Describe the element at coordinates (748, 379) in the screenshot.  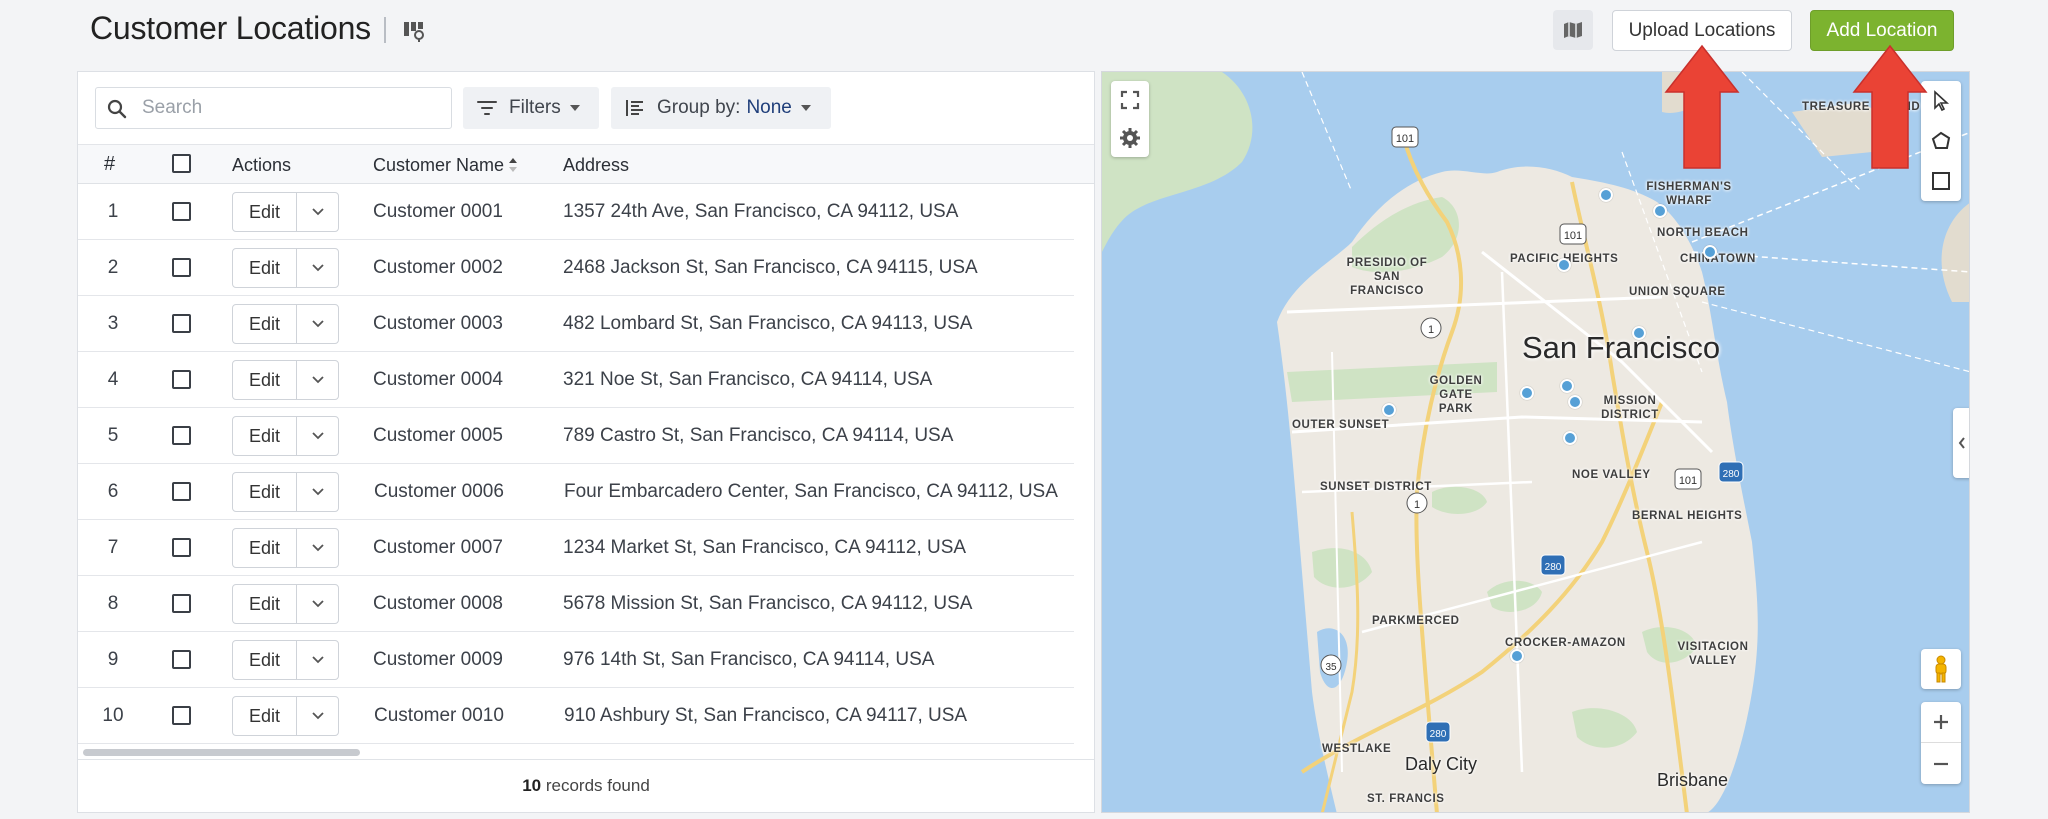
I see `address-cell: 321 Noe St, San Francisco, CA 94114, USA` at that location.